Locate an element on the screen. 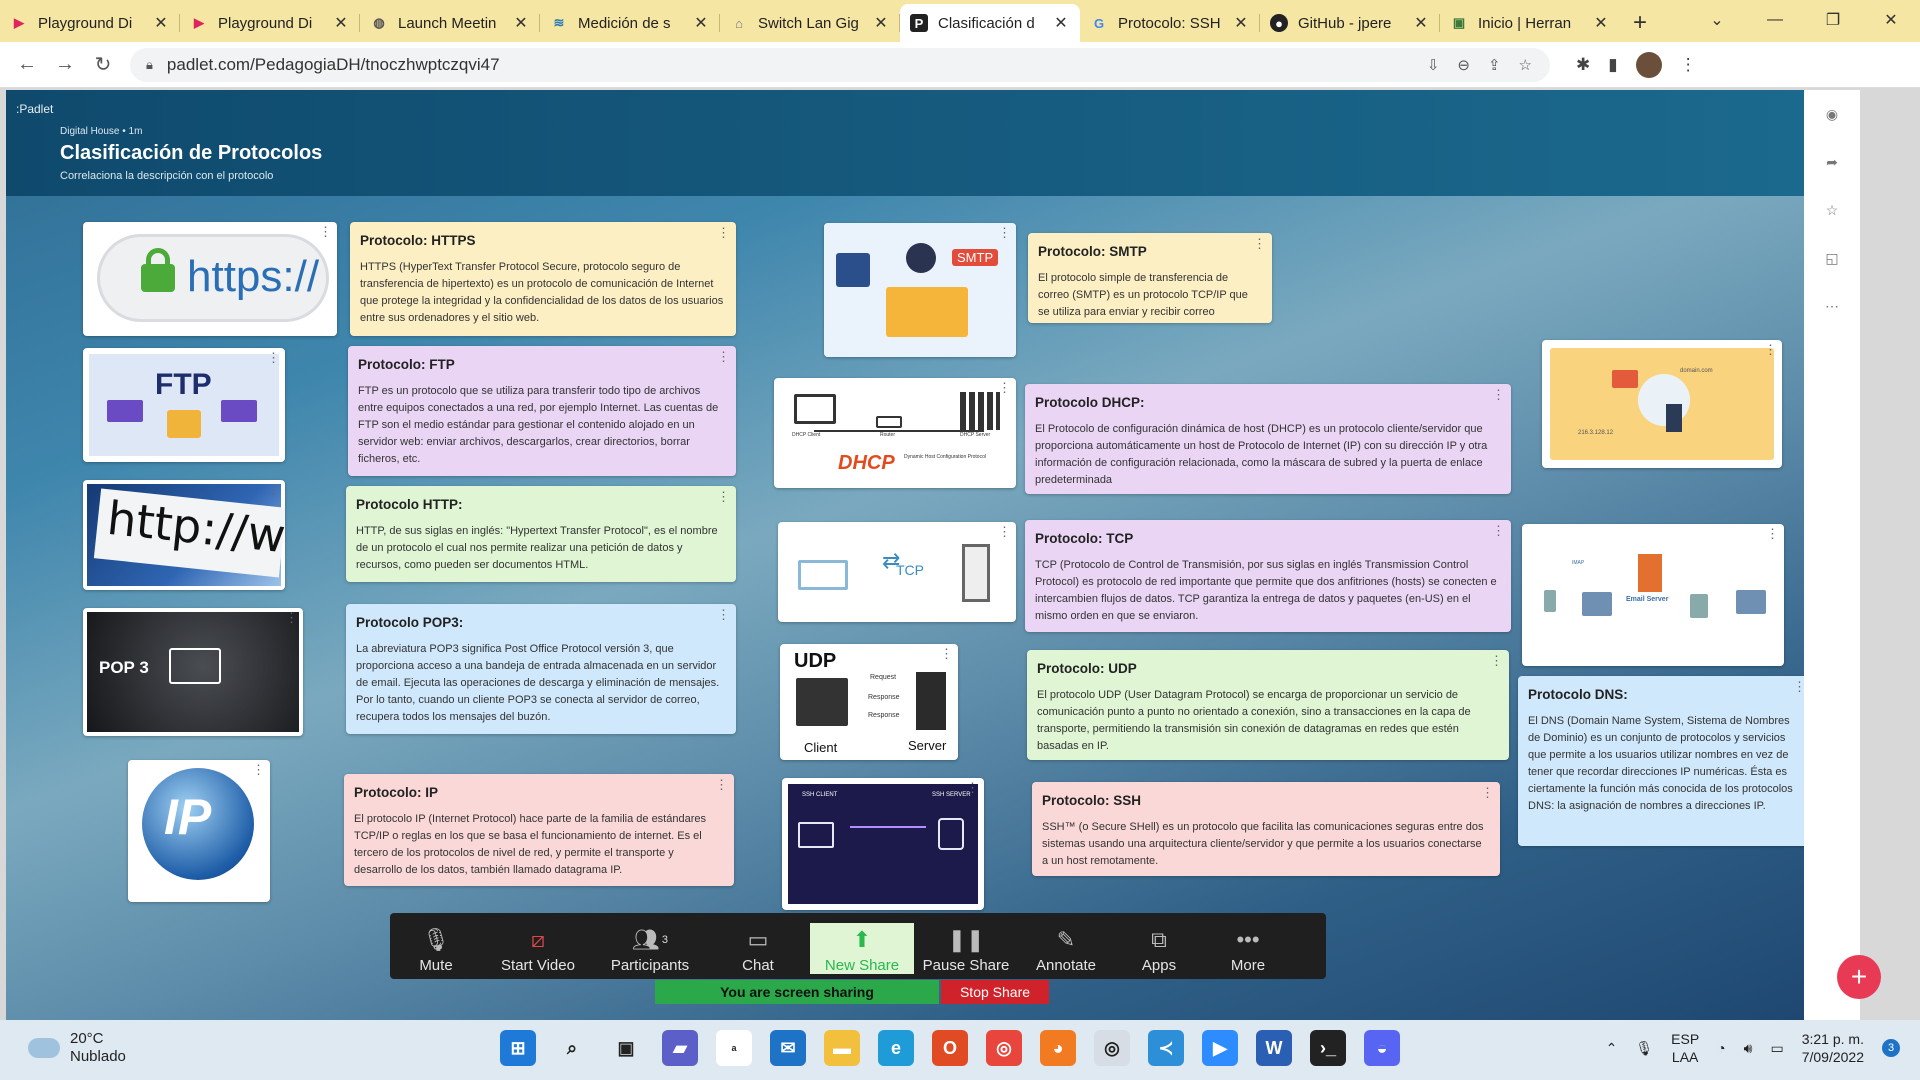 The width and height of the screenshot is (1920, 1080). annotate-button: ✎ Annotate is located at coordinates (1066, 948).